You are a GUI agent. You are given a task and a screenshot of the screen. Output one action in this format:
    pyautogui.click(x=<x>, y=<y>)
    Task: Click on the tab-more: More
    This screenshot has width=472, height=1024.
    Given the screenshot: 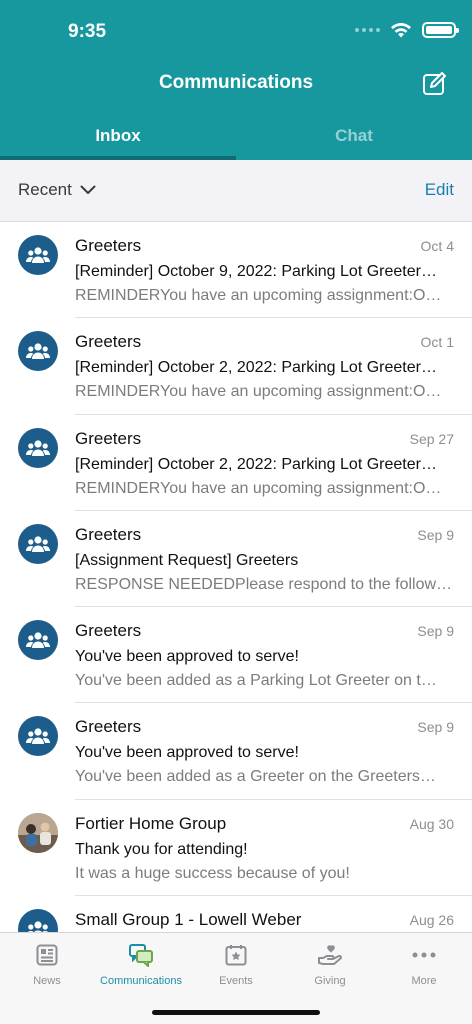 What is the action you would take?
    pyautogui.click(x=424, y=964)
    